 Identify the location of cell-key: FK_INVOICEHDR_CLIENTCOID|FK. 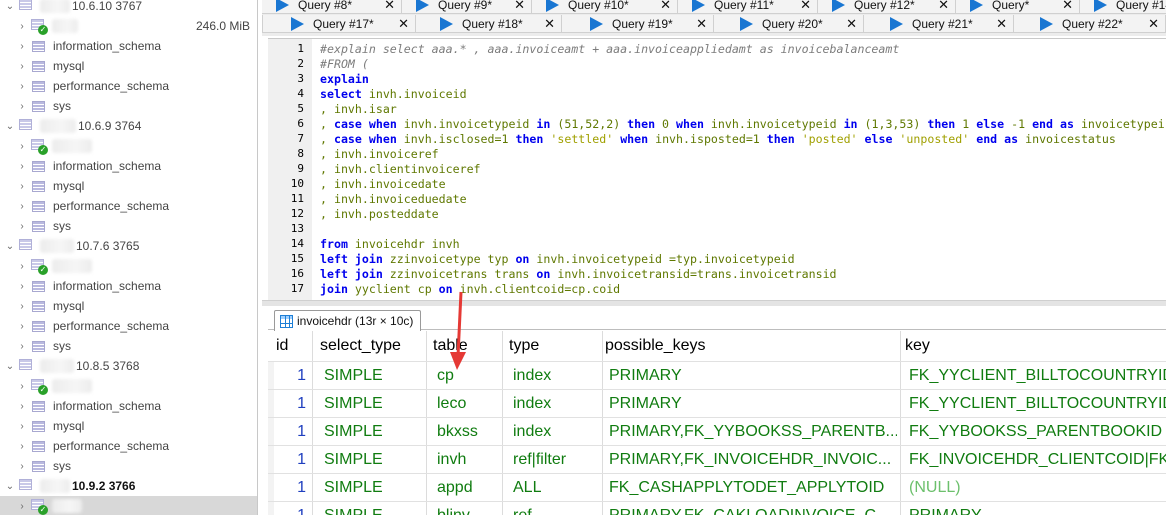
(1037, 460).